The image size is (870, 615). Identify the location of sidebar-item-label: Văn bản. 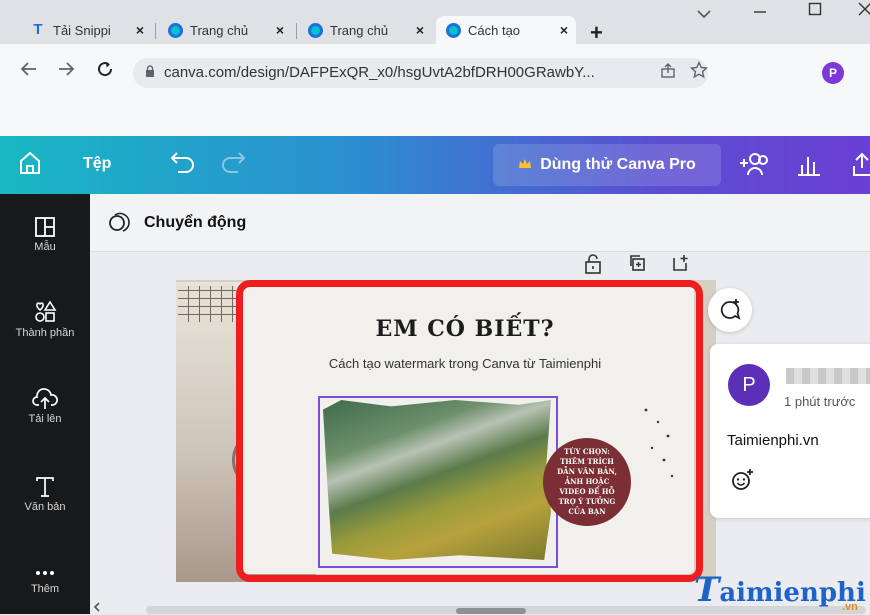
(45, 507).